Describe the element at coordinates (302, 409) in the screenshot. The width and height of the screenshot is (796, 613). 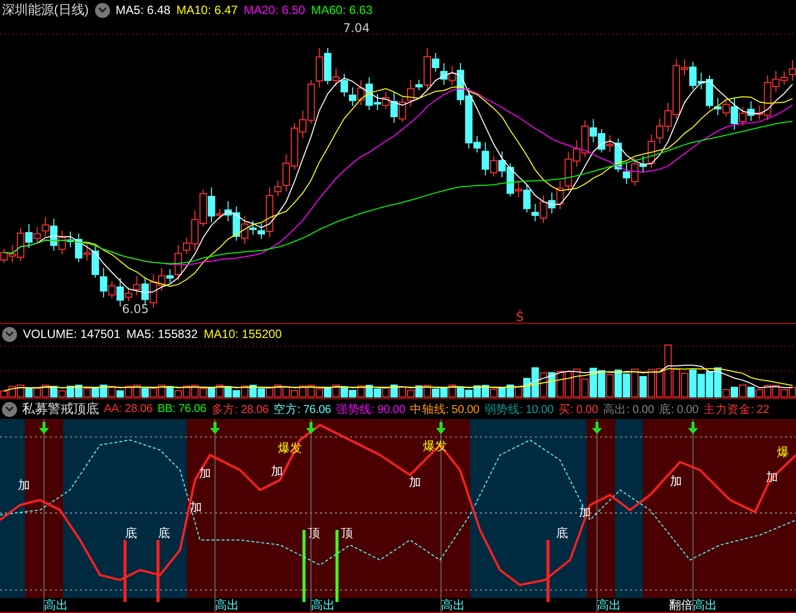
I see `legend-value: 空方: 76.06` at that location.